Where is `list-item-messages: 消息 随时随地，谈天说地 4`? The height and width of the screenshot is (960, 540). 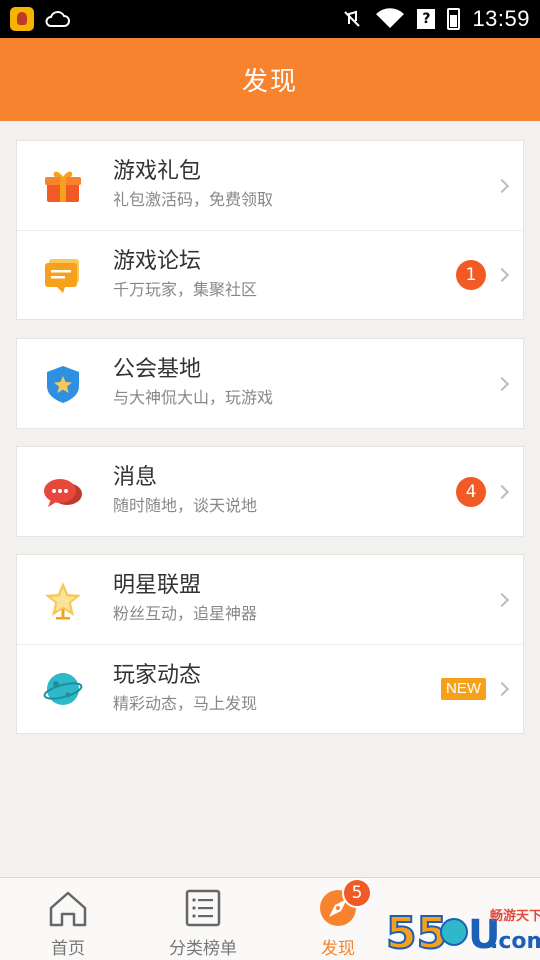
list-item-messages: 消息 随时随地，谈天说地 4 is located at coordinates (270, 491).